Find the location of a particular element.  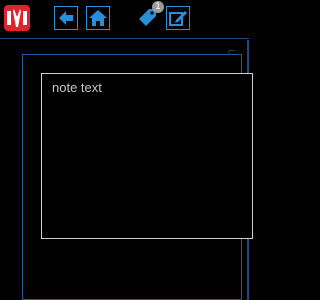

home-icon is located at coordinates (98, 18).